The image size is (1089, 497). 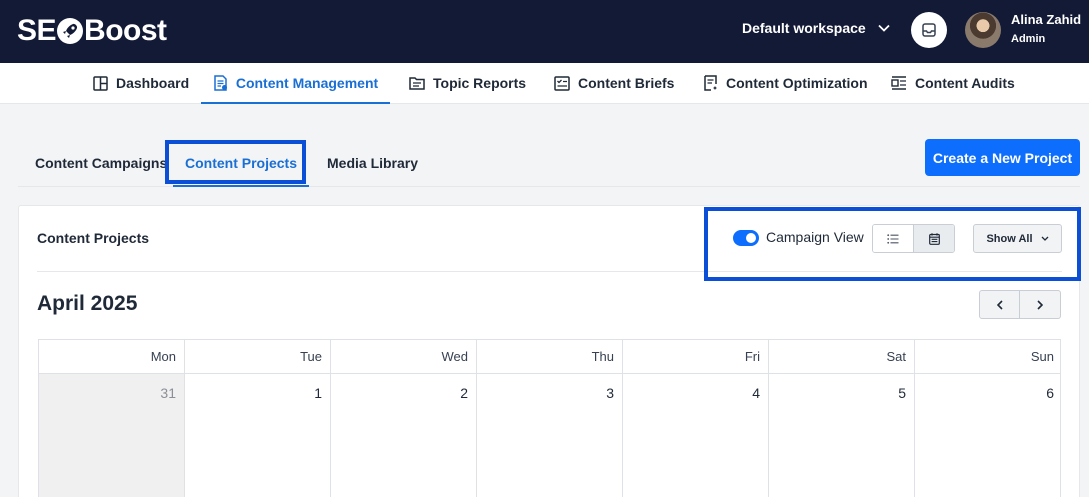 What do you see at coordinates (797, 83) in the screenshot?
I see `nav-content-optimization-label: Content Optimization` at bounding box center [797, 83].